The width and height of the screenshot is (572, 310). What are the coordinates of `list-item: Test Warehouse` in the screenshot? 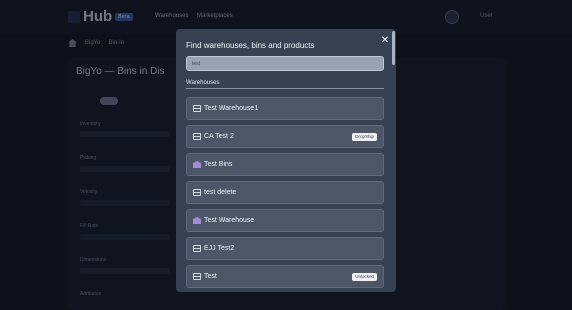 It's located at (285, 220).